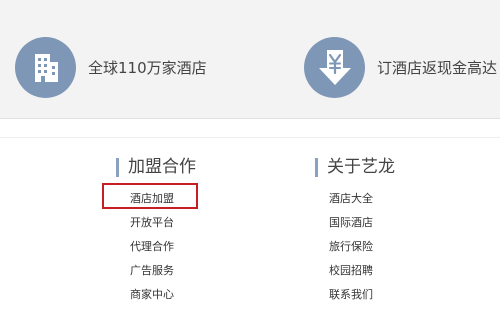 This screenshot has height=330, width=500. Describe the element at coordinates (152, 222) in the screenshot. I see `footer-link-open-platform: 开放平台` at that location.